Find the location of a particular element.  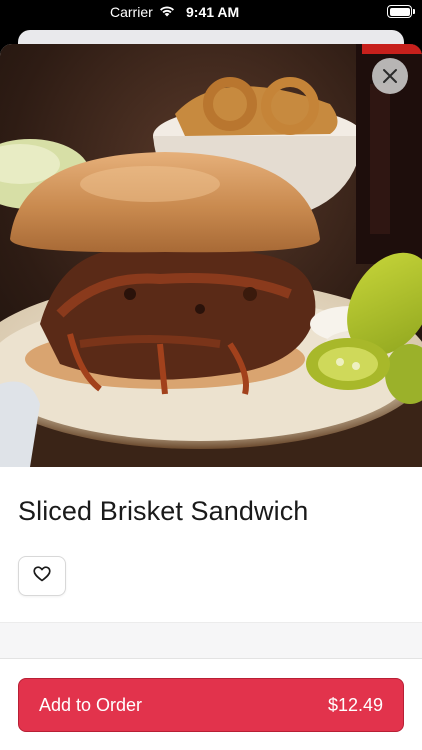

wifi-icon is located at coordinates (167, 12).